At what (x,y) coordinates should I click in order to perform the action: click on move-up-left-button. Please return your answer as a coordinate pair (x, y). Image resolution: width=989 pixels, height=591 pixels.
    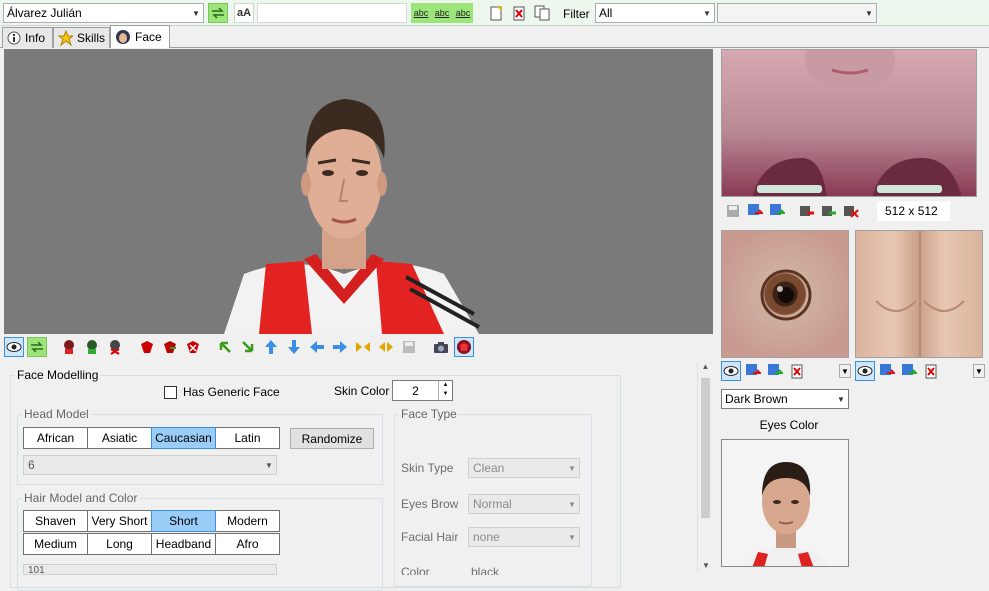
    Looking at the image, I should click on (225, 347).